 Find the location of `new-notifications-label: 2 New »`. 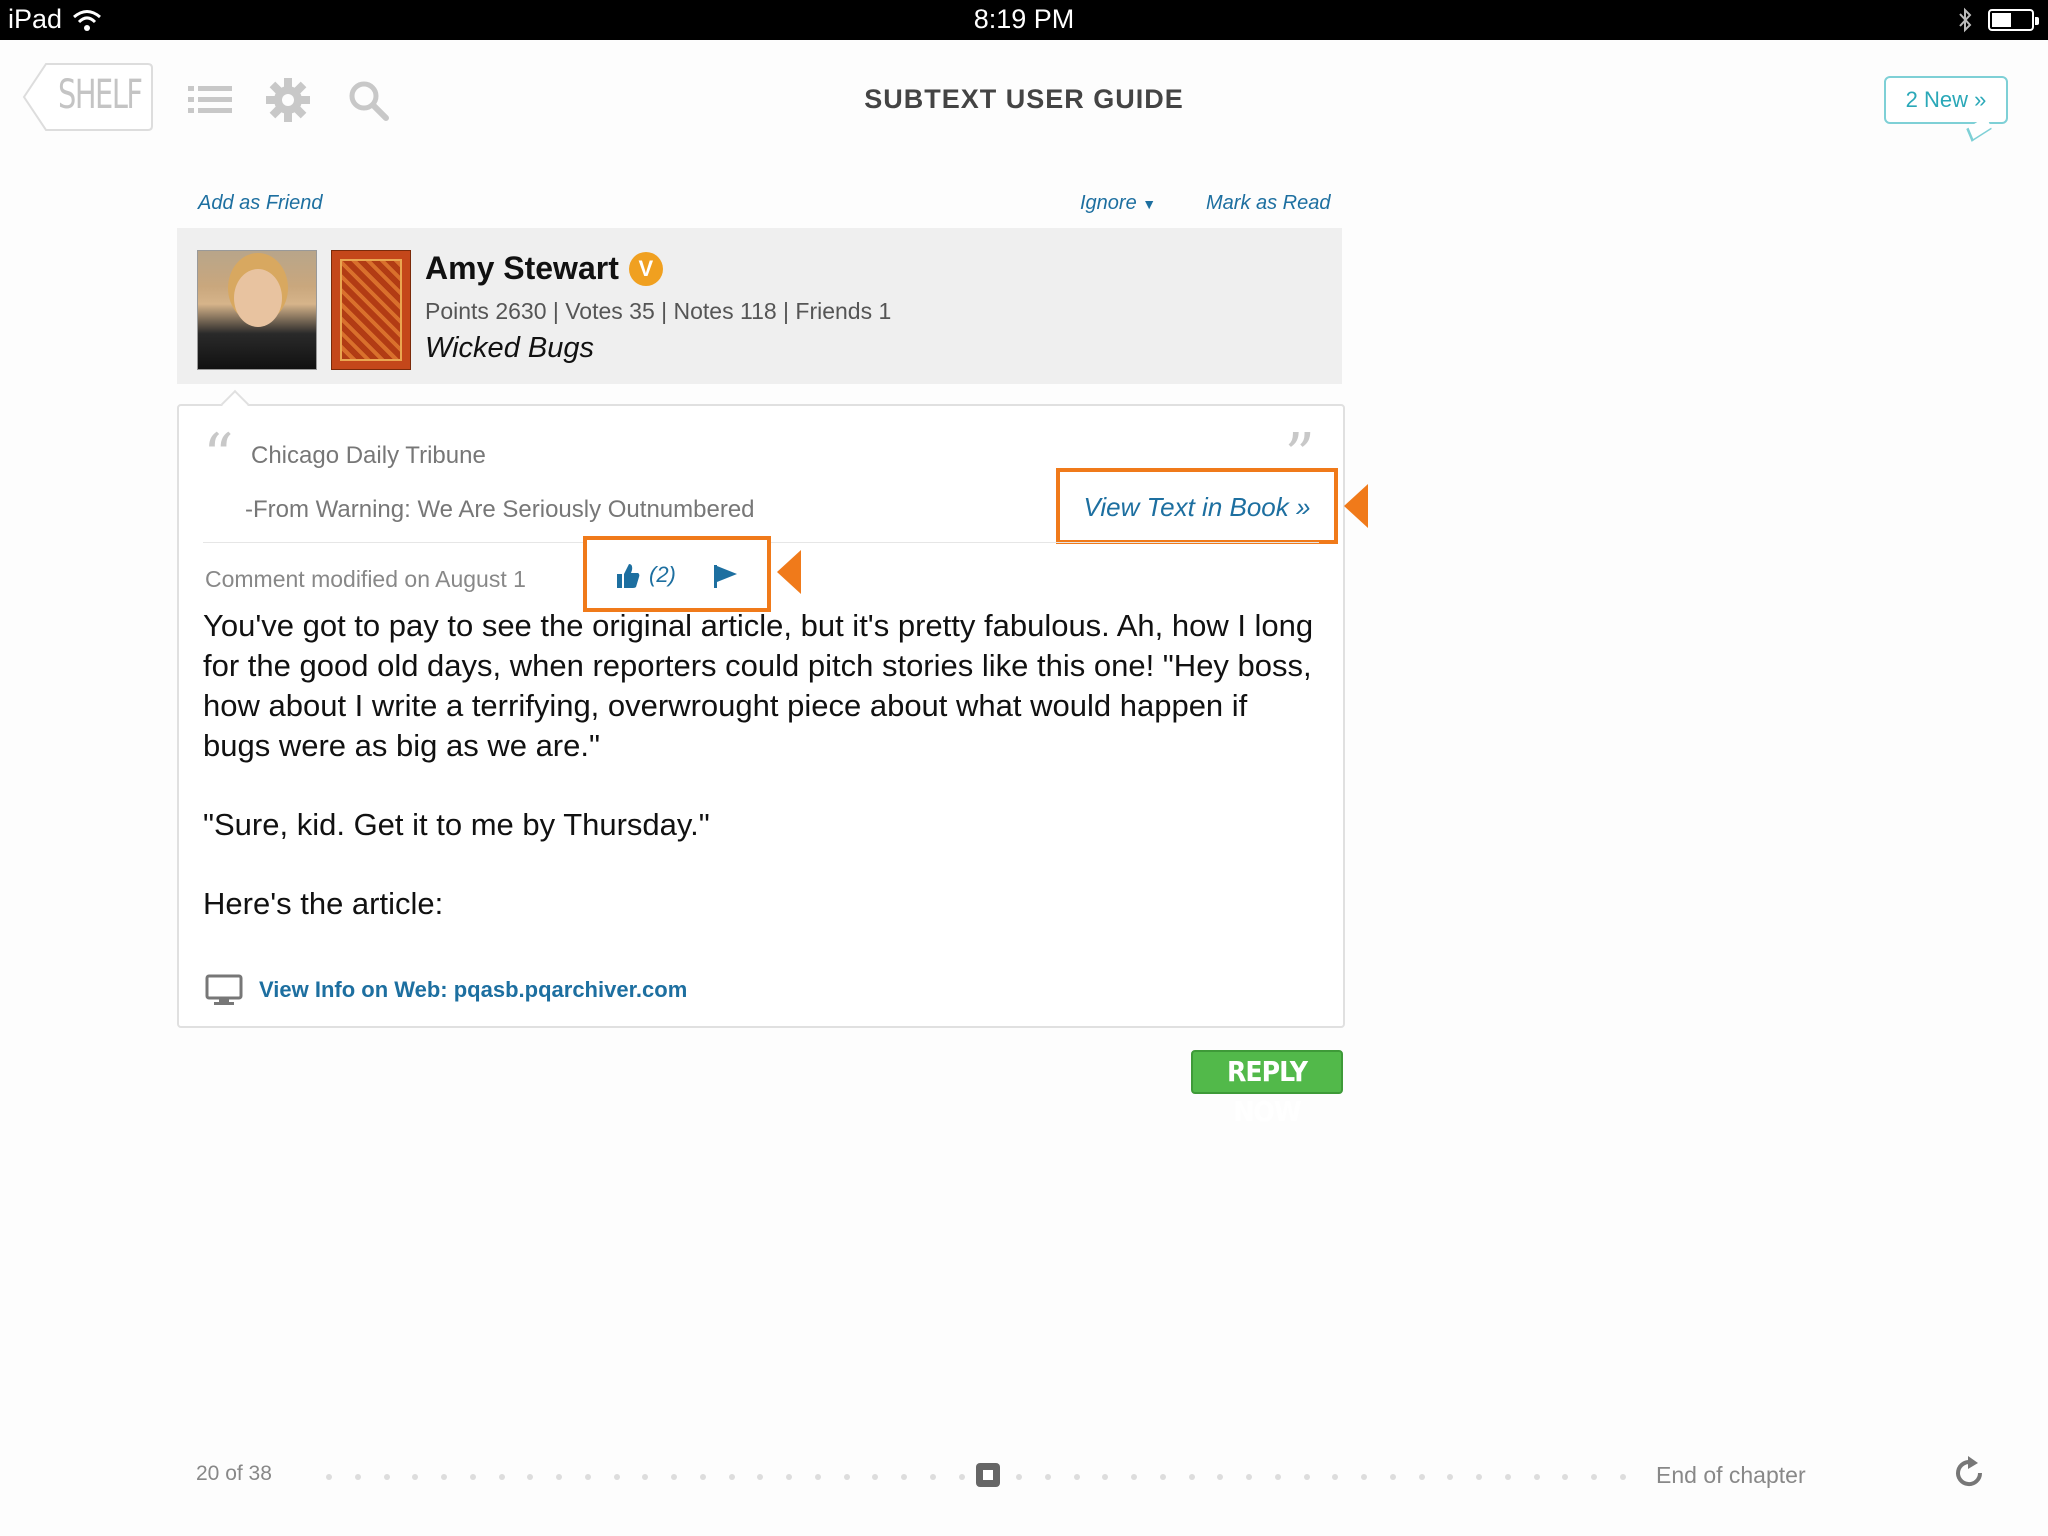

new-notifications-label: 2 New » is located at coordinates (1946, 99).